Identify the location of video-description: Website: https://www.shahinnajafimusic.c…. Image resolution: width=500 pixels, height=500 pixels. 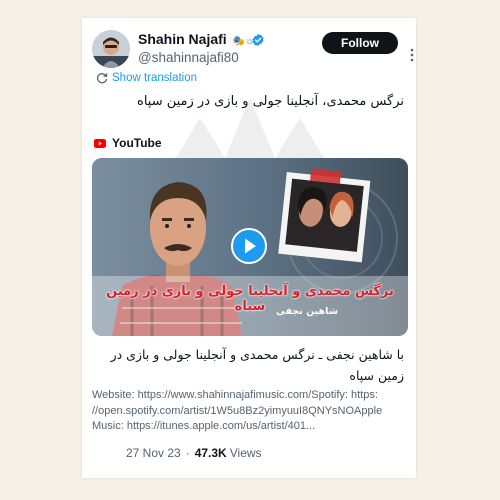
(251, 411).